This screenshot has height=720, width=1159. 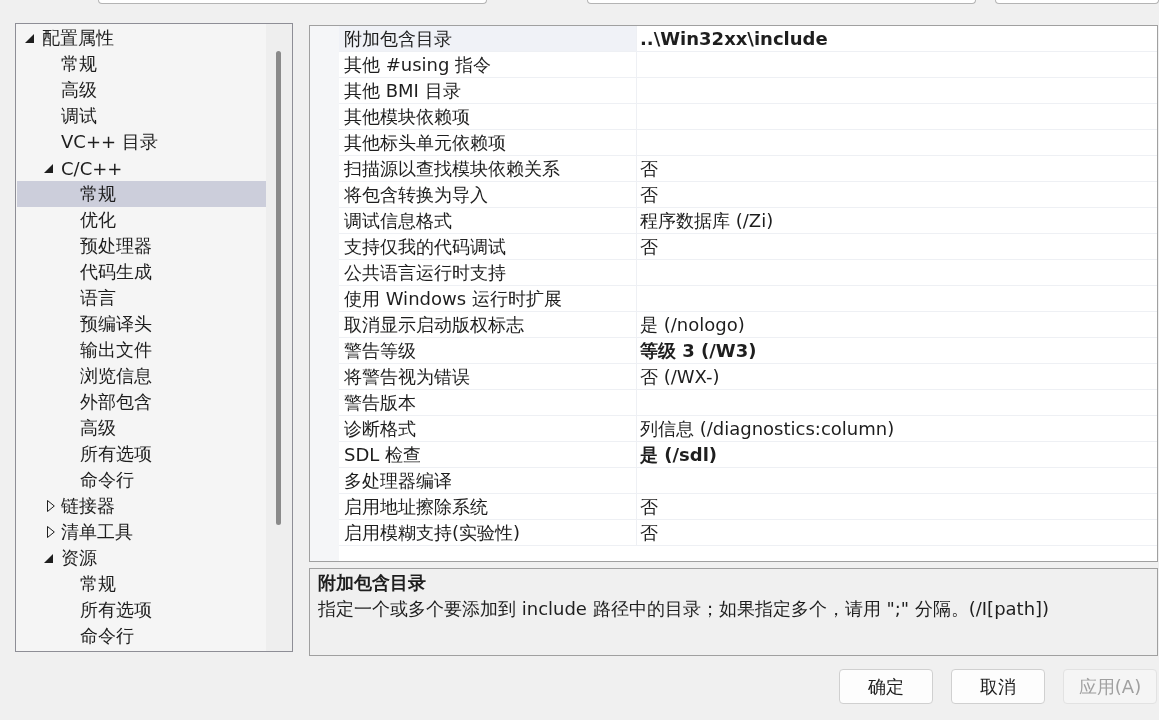 What do you see at coordinates (488, 481) in the screenshot?
I see `property-name: 多处理器编译` at bounding box center [488, 481].